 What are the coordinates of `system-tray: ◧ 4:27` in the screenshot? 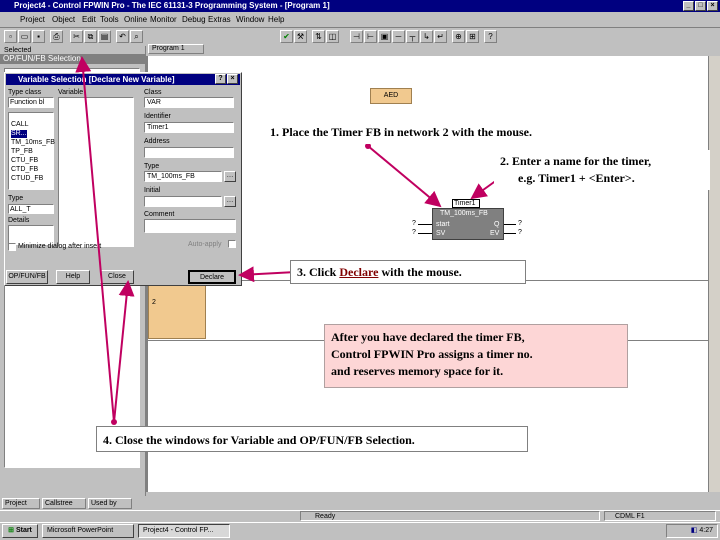 It's located at (692, 531).